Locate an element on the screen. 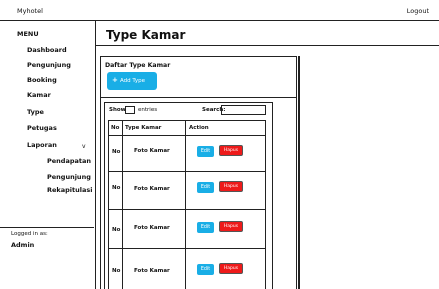 The height and width of the screenshot is (289, 439). sidebar-subitem-pengunjung: Pengunjung is located at coordinates (69, 177).